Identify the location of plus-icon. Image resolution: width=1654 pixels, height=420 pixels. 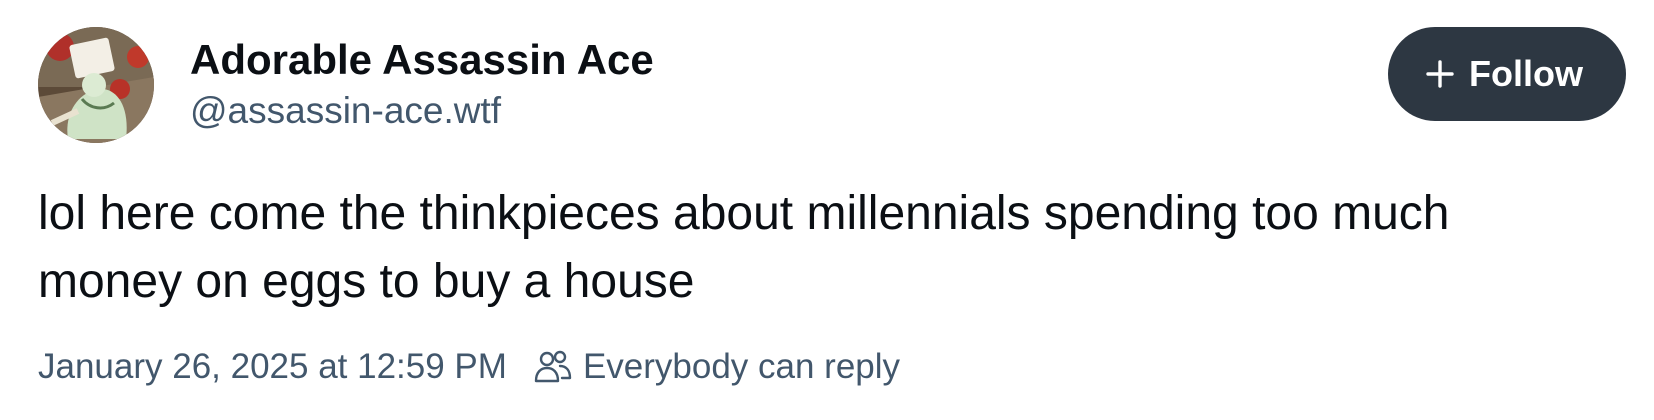
(1440, 74).